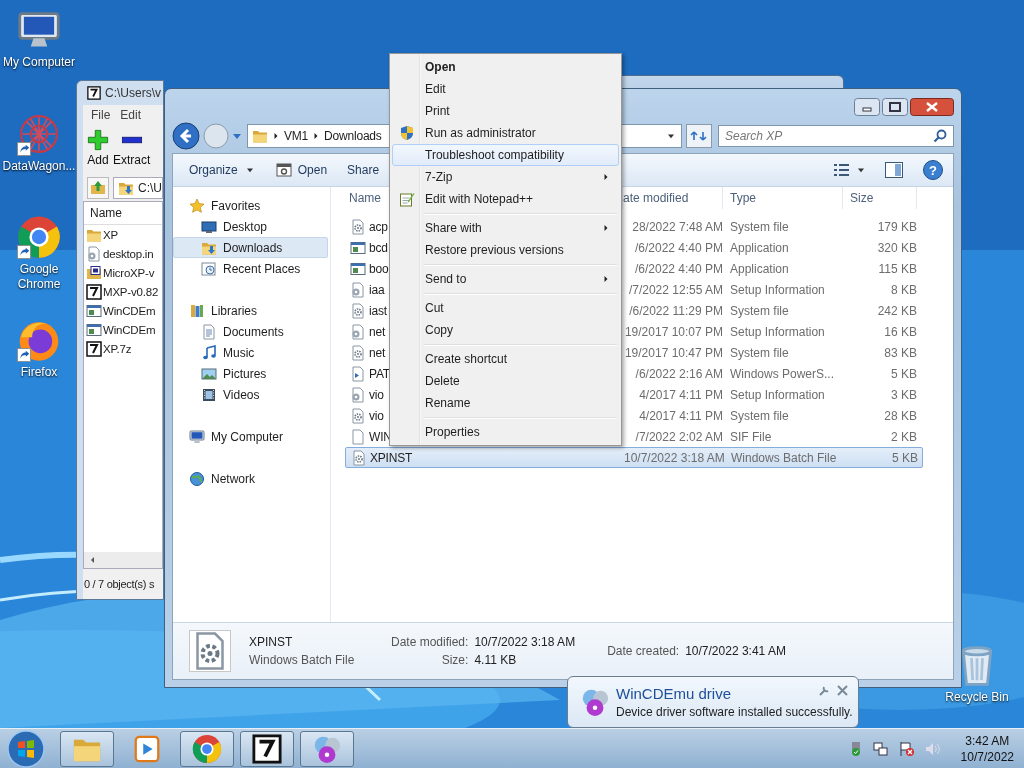 The height and width of the screenshot is (768, 1024). What do you see at coordinates (496, 660) in the screenshot?
I see `property-value: 4.11 KB` at bounding box center [496, 660].